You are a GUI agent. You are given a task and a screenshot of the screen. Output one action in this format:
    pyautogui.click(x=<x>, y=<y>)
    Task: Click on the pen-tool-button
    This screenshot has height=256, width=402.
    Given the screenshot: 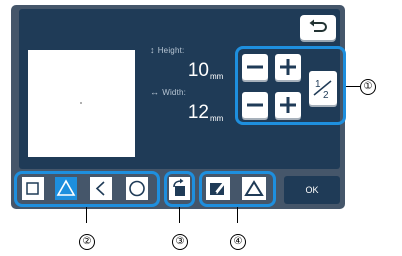 What is the action you would take?
    pyautogui.click(x=218, y=188)
    